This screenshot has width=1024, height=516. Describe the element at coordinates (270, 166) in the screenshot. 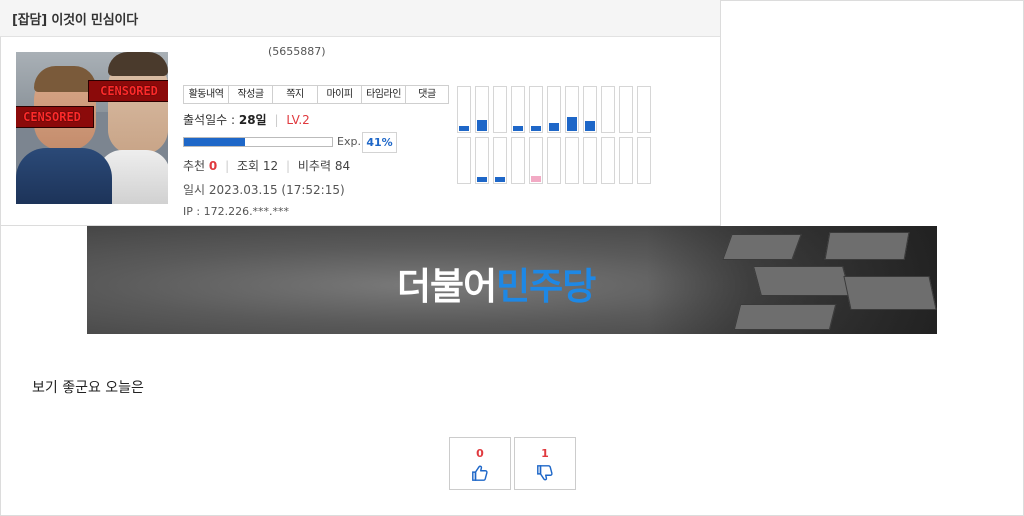

I see `views-value: 12` at that location.